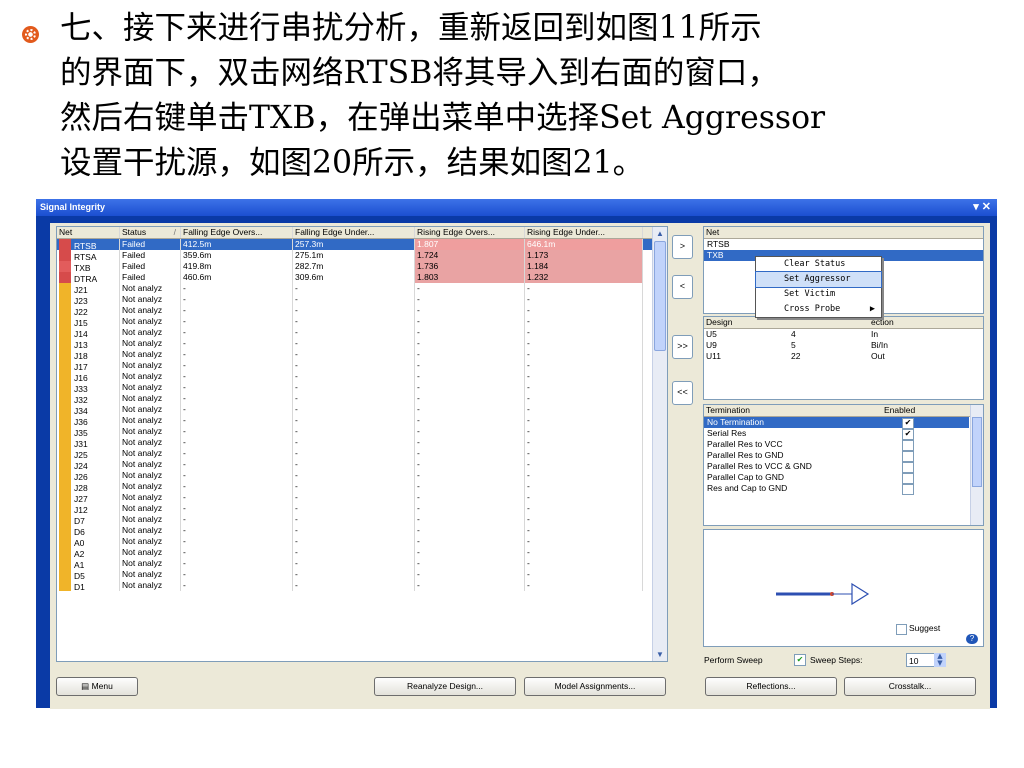  I want to click on table-row: J33 Not analyz - - - -, so click(362, 387).